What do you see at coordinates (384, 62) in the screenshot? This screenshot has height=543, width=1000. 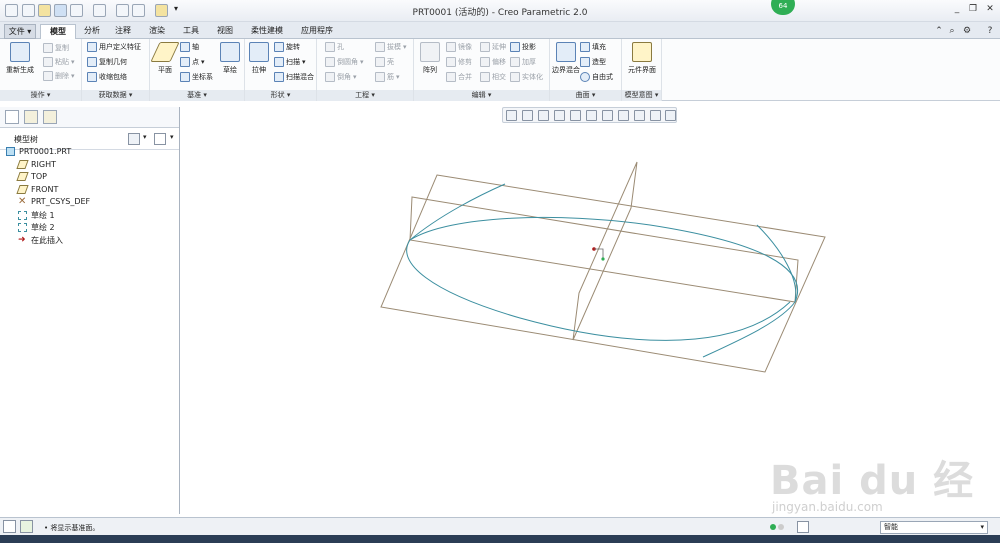 I see `shell-button: 壳` at bounding box center [384, 62].